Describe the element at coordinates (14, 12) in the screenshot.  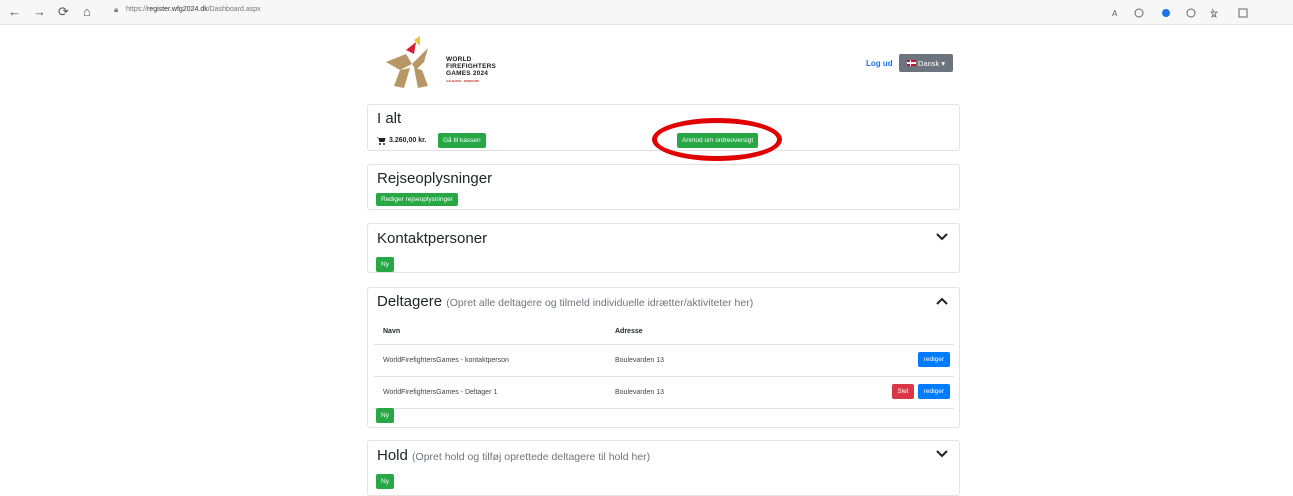
I see `back-icon: ←` at that location.